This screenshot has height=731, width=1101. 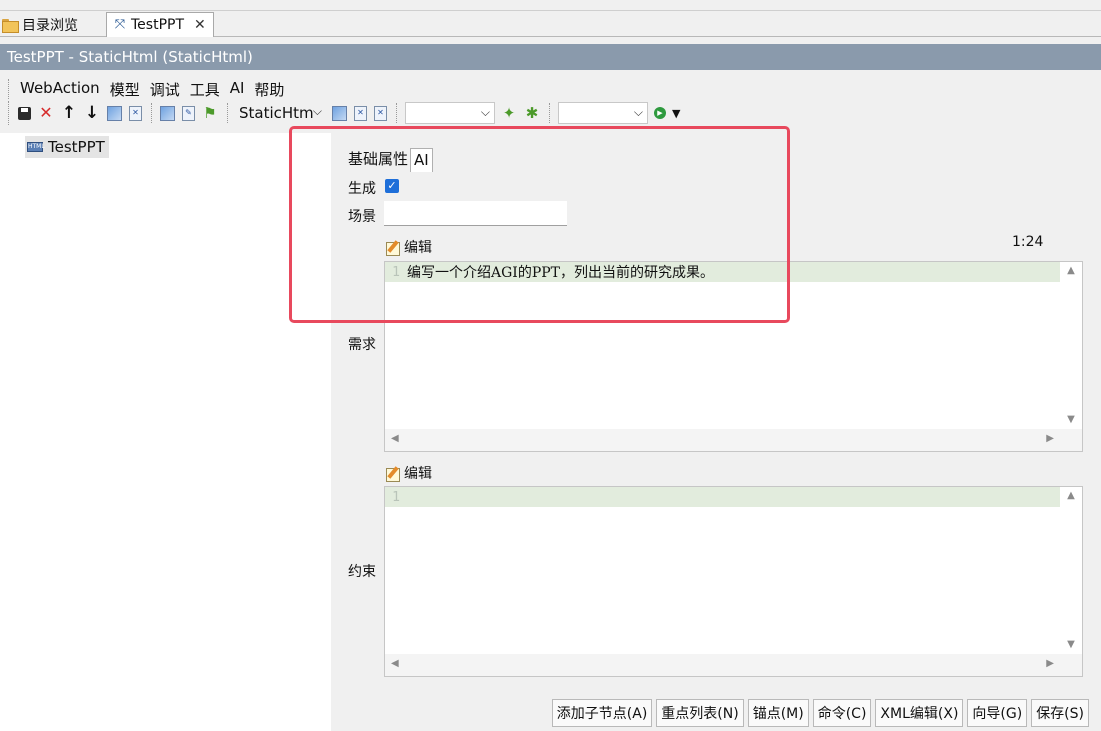 I want to click on tab-directory-browse: 目录浏览, so click(x=39, y=24).